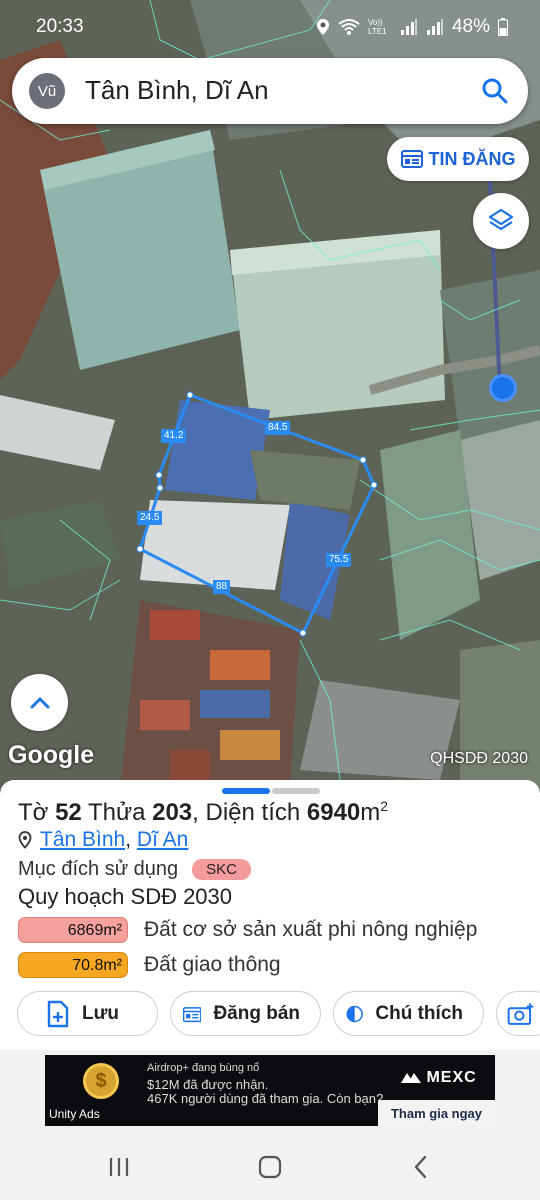  I want to click on plan-area-swatch: 6869m², so click(73, 930).